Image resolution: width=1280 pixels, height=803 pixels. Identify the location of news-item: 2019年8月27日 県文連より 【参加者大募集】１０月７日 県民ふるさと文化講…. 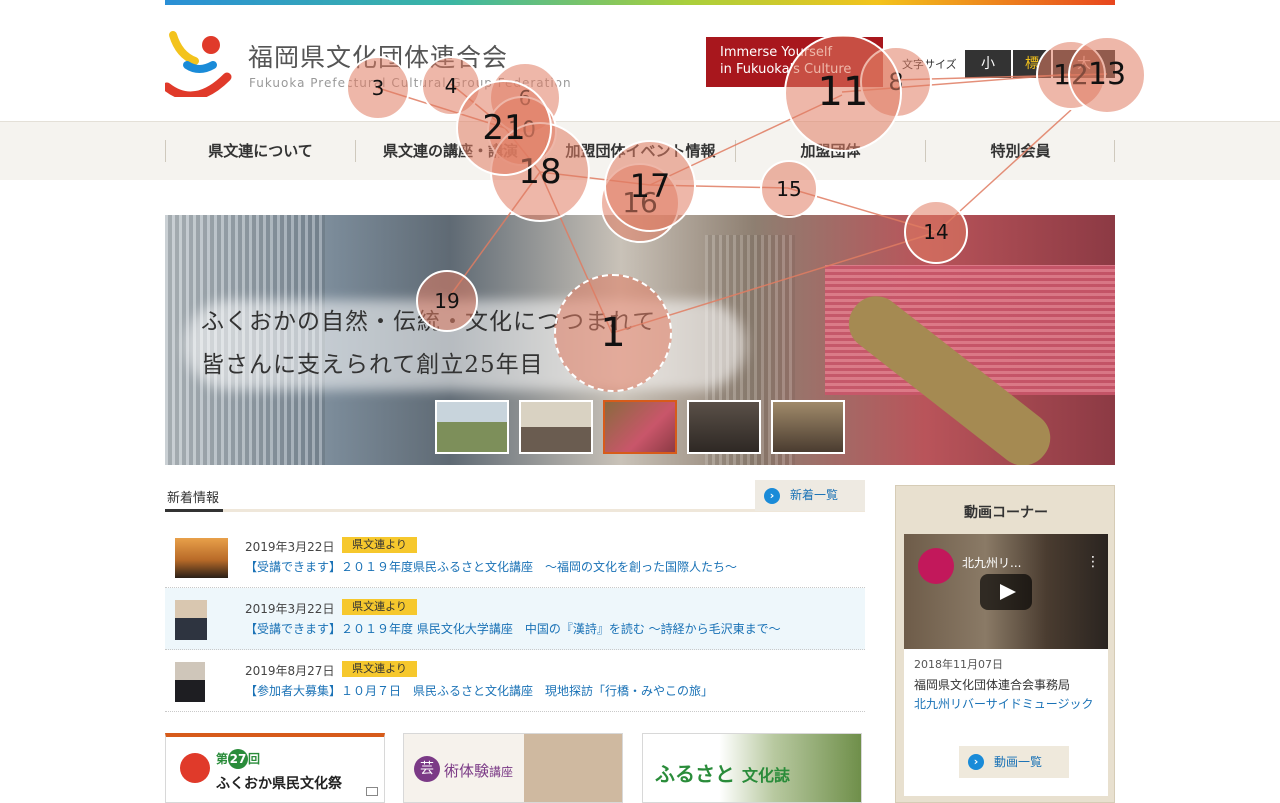
(515, 681).